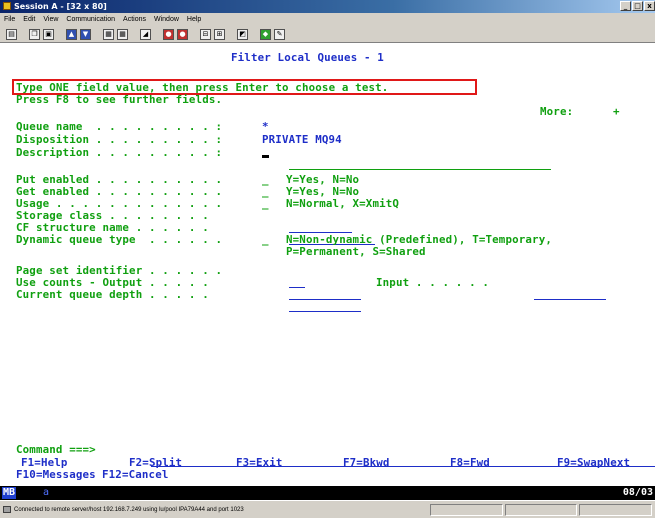 The height and width of the screenshot is (518, 655). I want to click on record-macro-icon: ▦, so click(122, 34).